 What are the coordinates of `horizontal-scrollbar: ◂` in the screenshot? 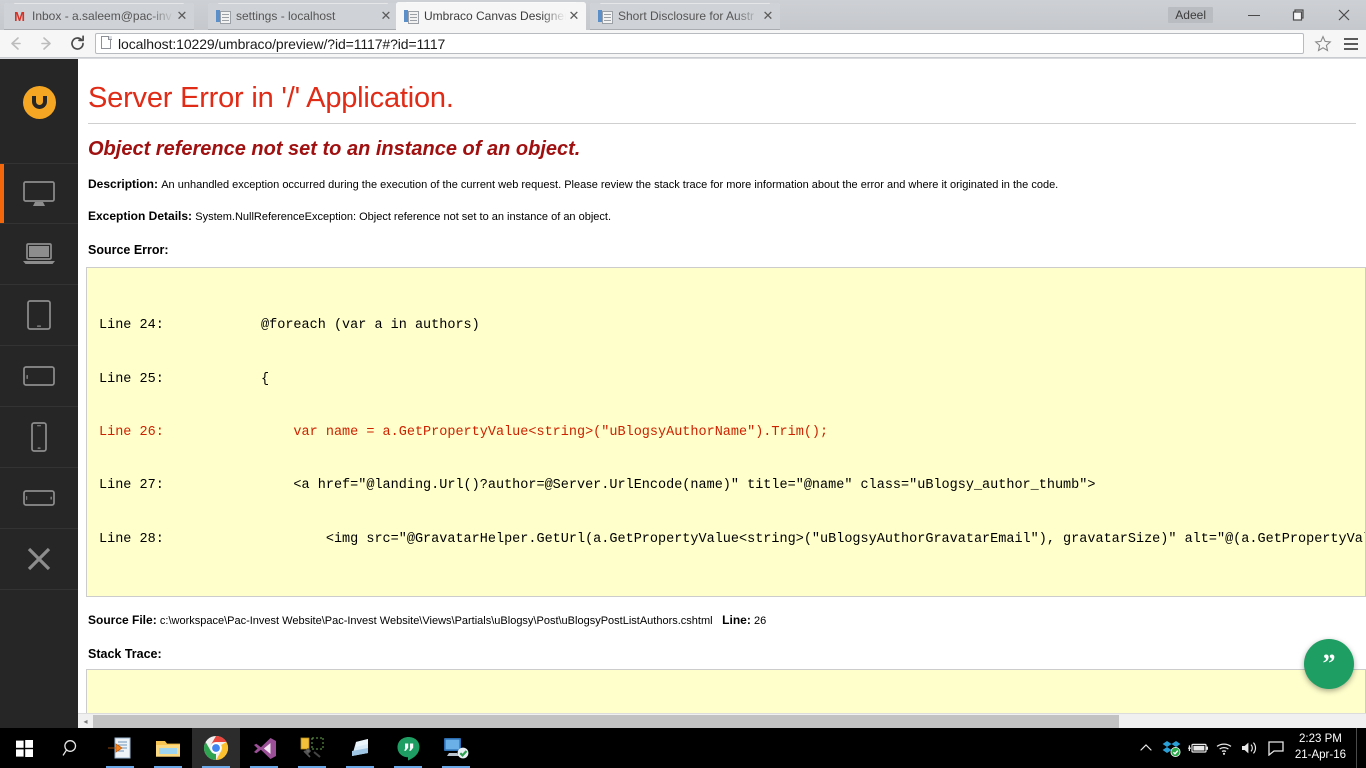 It's located at (722, 720).